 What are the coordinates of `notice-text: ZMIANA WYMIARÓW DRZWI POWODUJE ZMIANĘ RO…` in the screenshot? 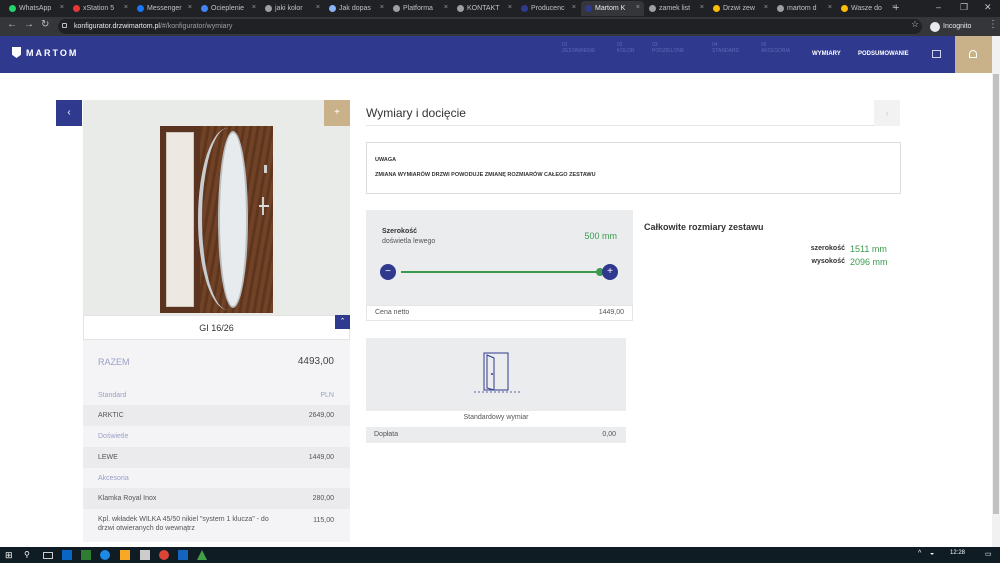 It's located at (485, 175).